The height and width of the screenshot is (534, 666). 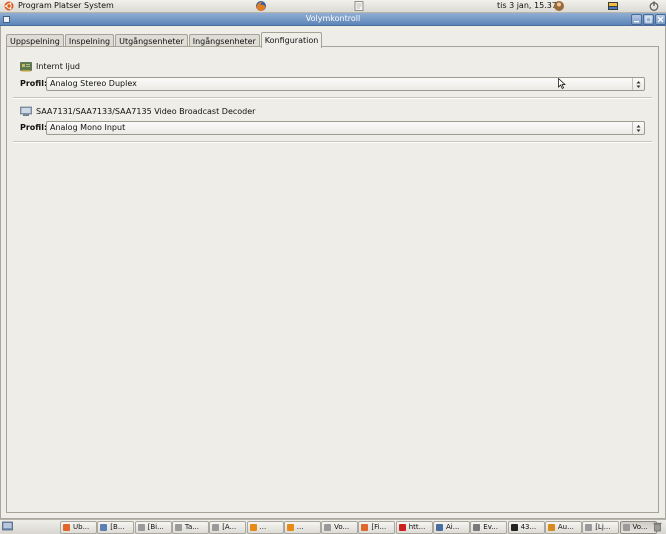 I want to click on profile-value: Analog Stereo Duplex, so click(x=93, y=83).